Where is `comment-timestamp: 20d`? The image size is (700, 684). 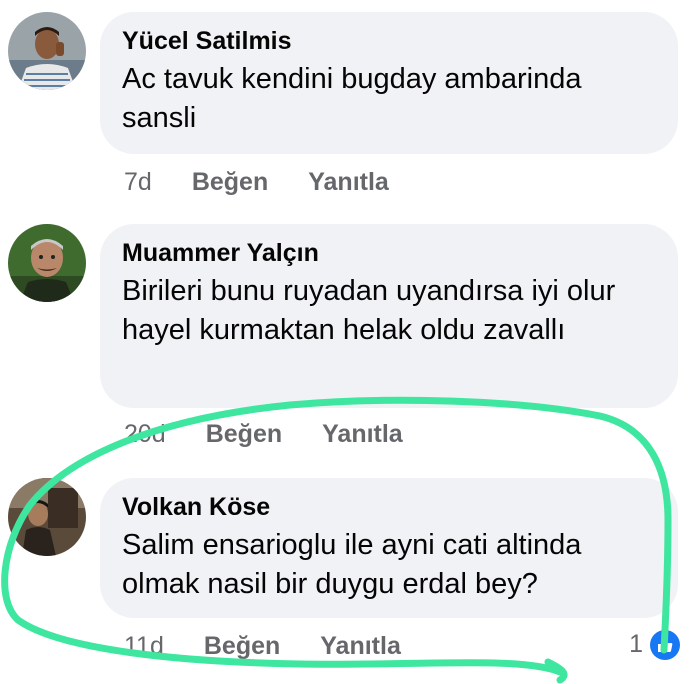 comment-timestamp: 20d is located at coordinates (145, 434).